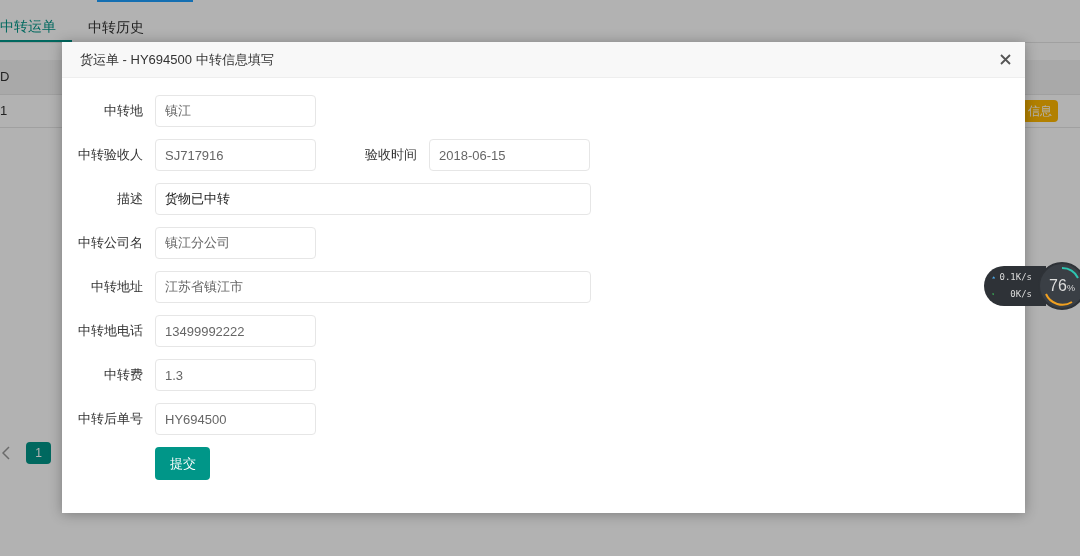  Describe the element at coordinates (4, 111) in the screenshot. I see `table-cell-text: 1` at that location.